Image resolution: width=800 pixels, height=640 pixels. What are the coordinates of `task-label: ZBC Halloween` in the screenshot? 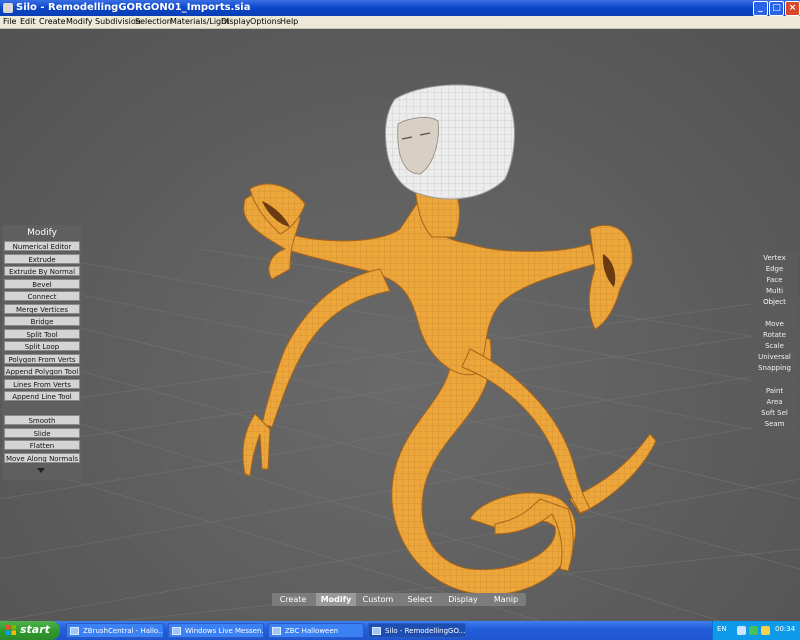 It's located at (312, 631).